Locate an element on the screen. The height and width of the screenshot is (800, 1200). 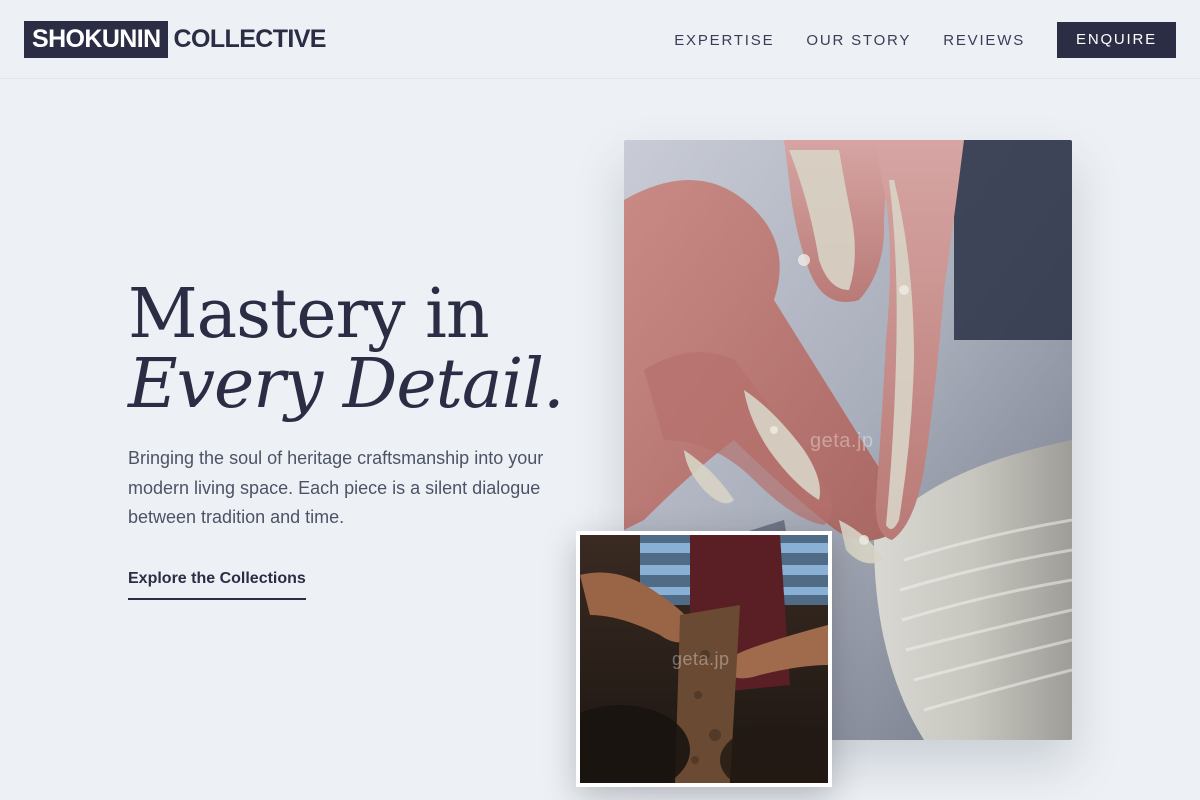
logo-primary: SHOKUNIN is located at coordinates (96, 39).